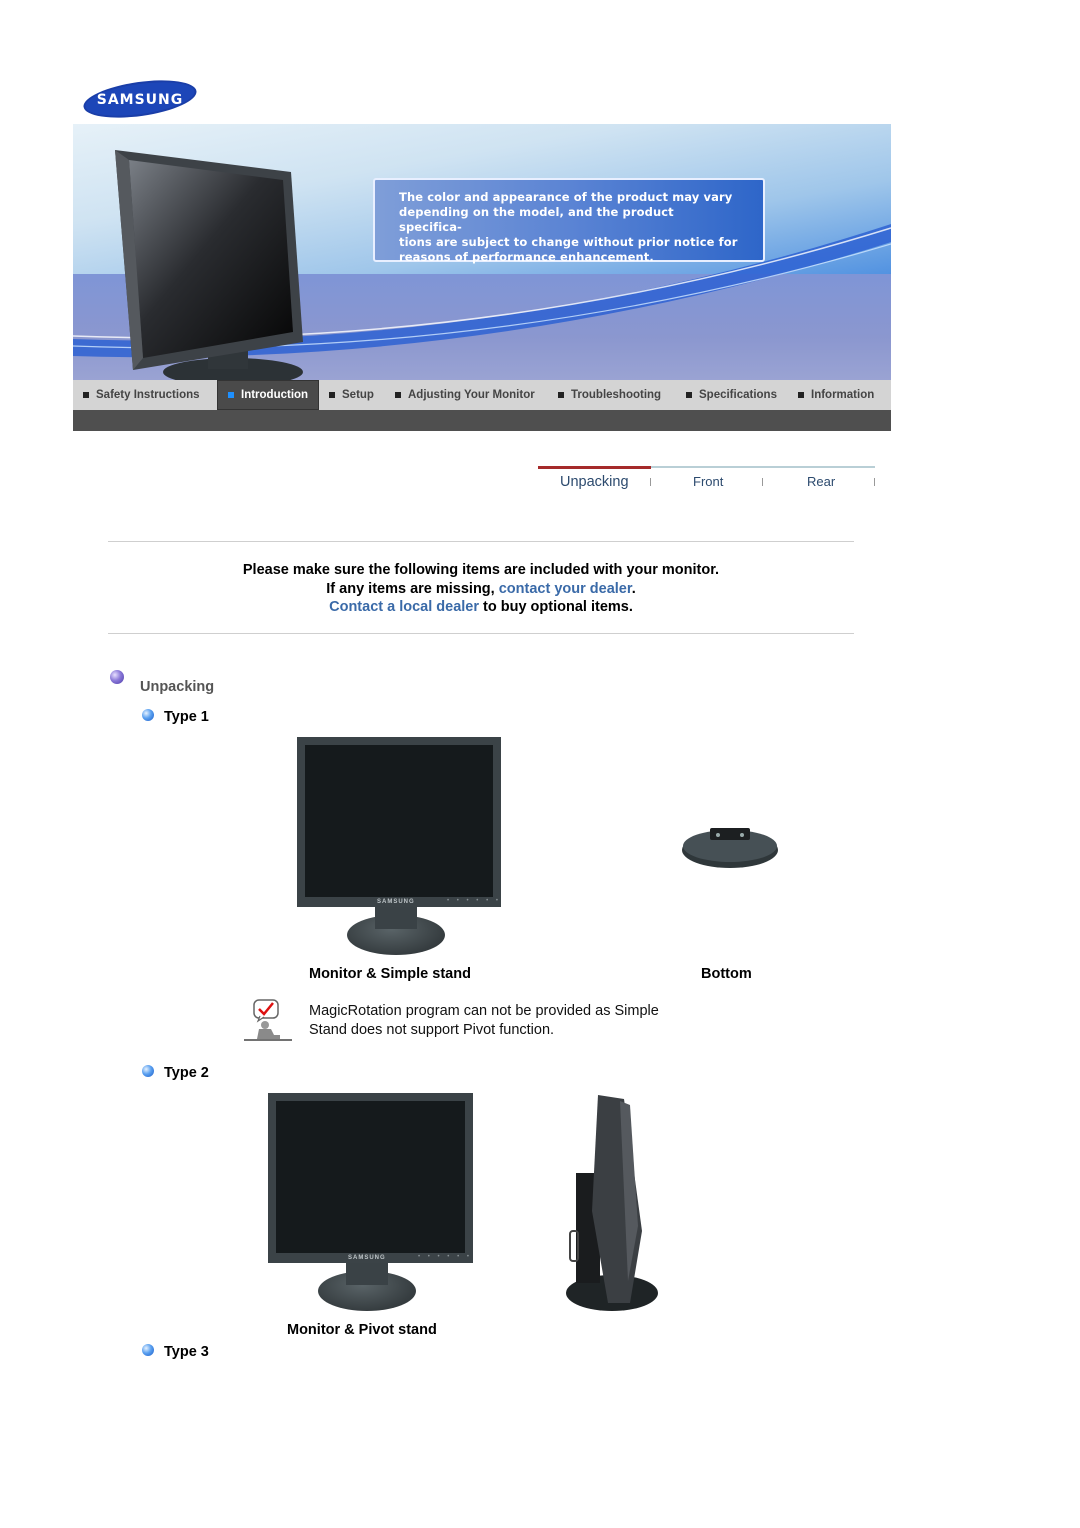 The height and width of the screenshot is (1528, 1080). I want to click on sub-tabs: Unpacking Front Rear, so click(706, 481).